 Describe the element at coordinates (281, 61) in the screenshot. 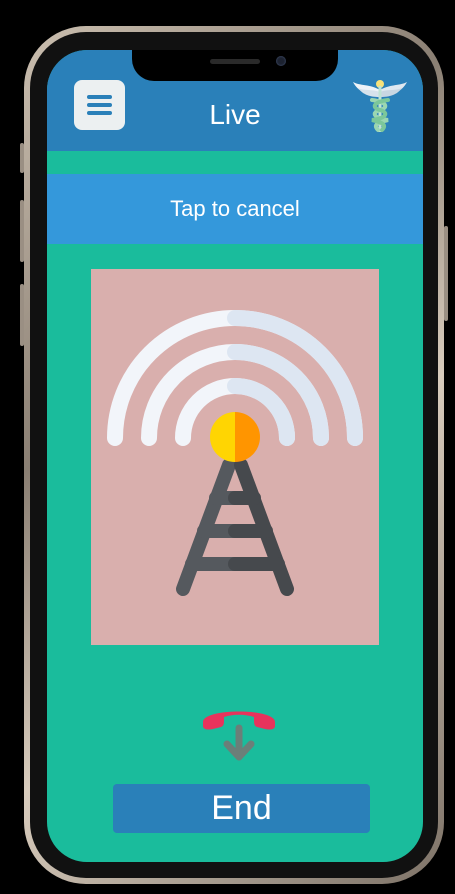

I see `front-camera` at that location.